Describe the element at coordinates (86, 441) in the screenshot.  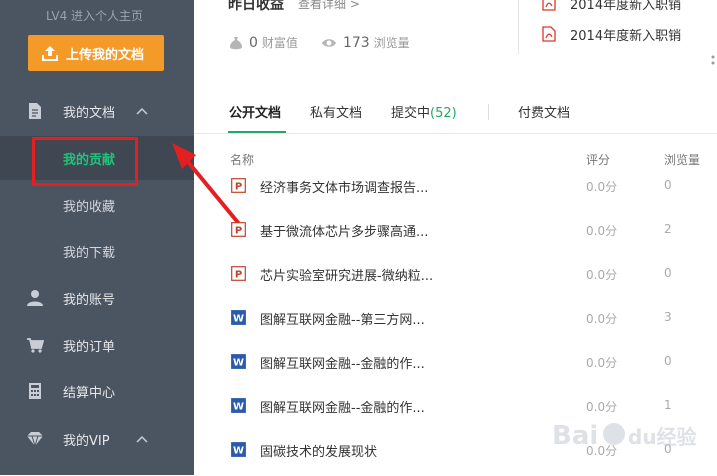
I see `sidebar-item-label: 我的VIP` at that location.